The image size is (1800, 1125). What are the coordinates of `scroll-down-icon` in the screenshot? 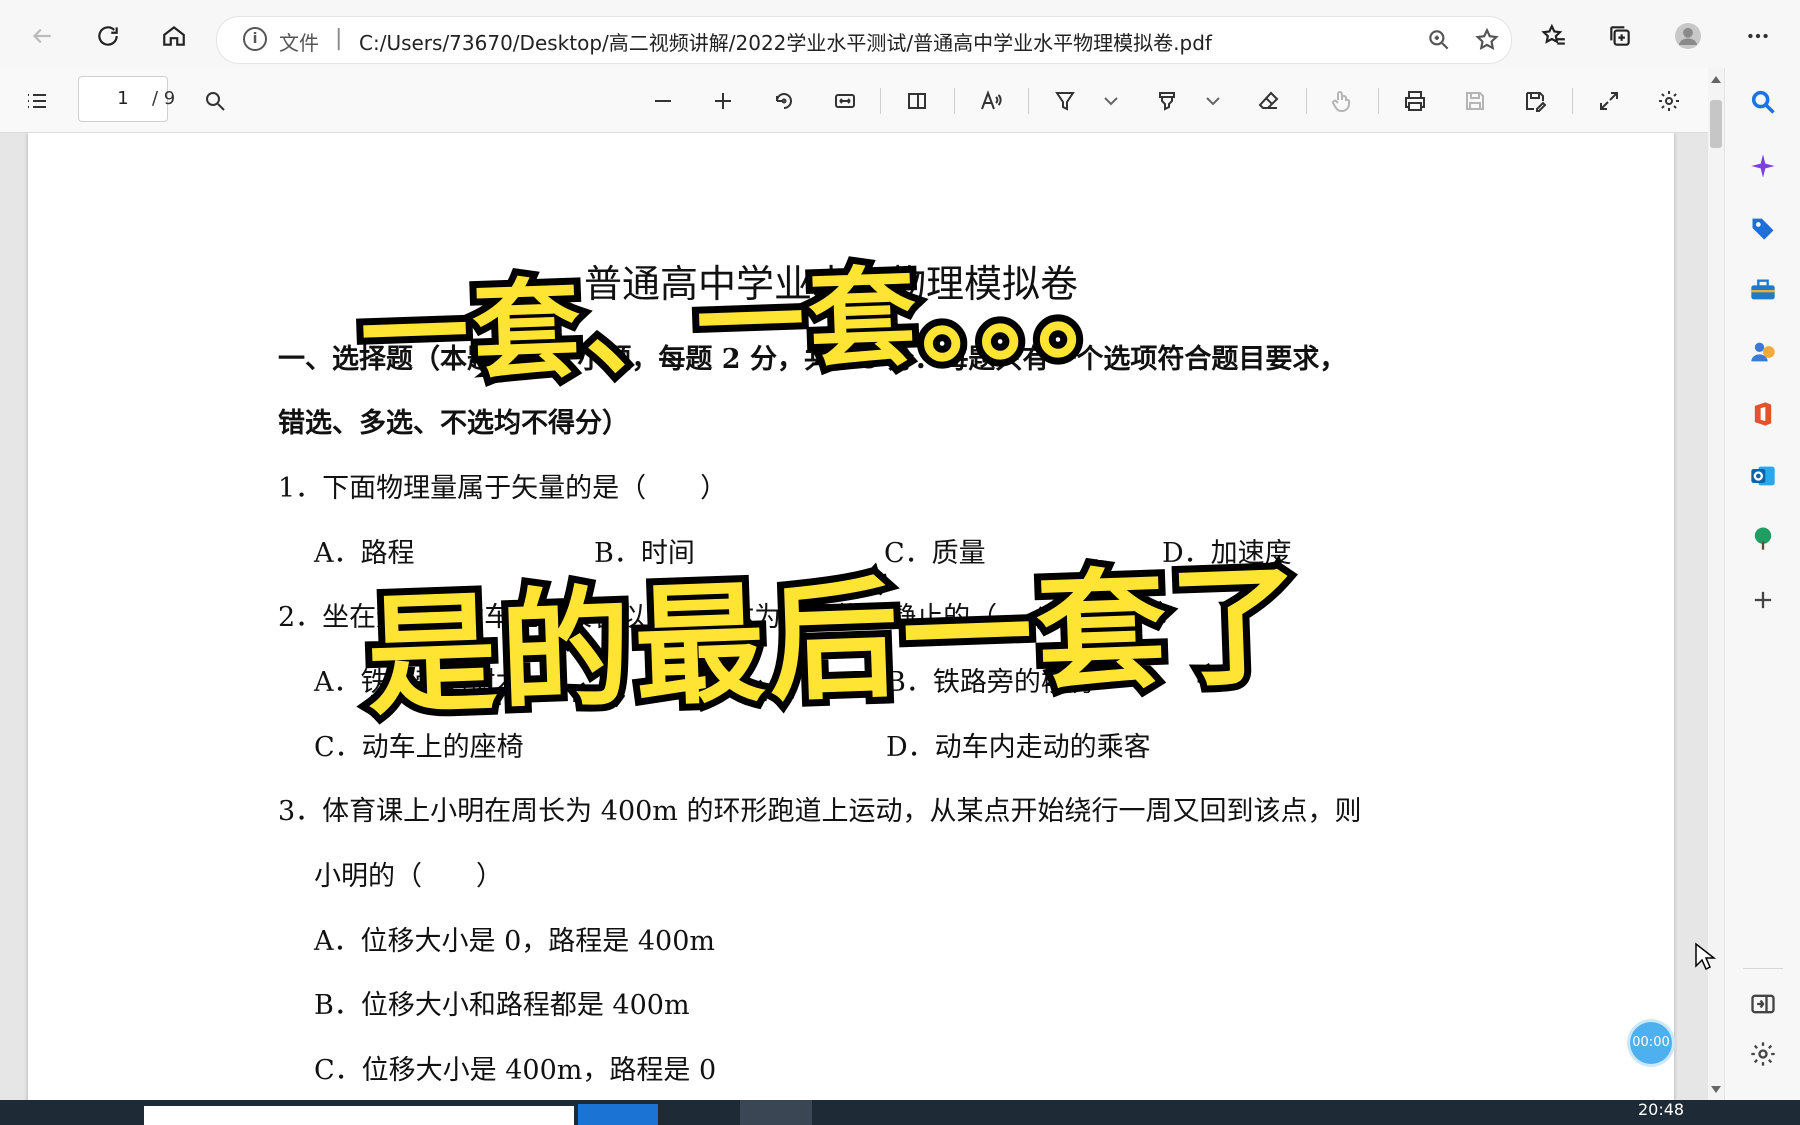 It's located at (1716, 1089).